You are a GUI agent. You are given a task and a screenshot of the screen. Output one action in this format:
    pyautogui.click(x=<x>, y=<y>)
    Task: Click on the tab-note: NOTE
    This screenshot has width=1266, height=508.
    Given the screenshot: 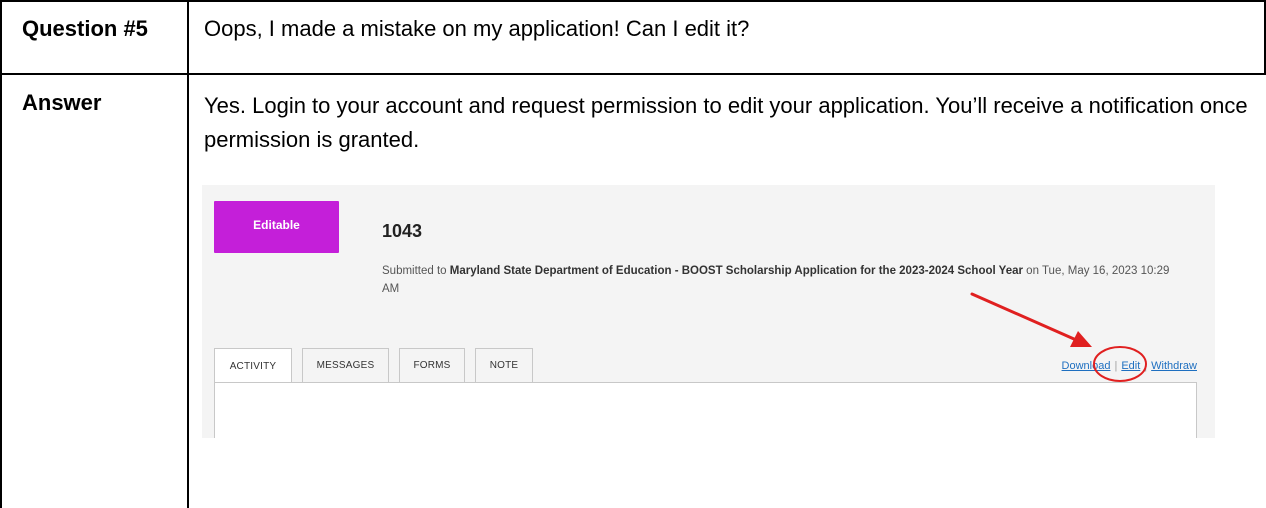 What is the action you would take?
    pyautogui.click(x=504, y=365)
    